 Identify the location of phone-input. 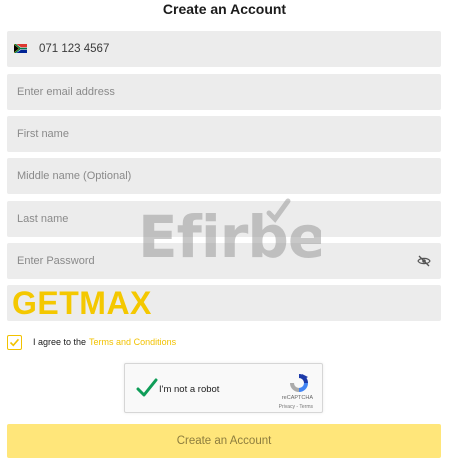
(224, 49).